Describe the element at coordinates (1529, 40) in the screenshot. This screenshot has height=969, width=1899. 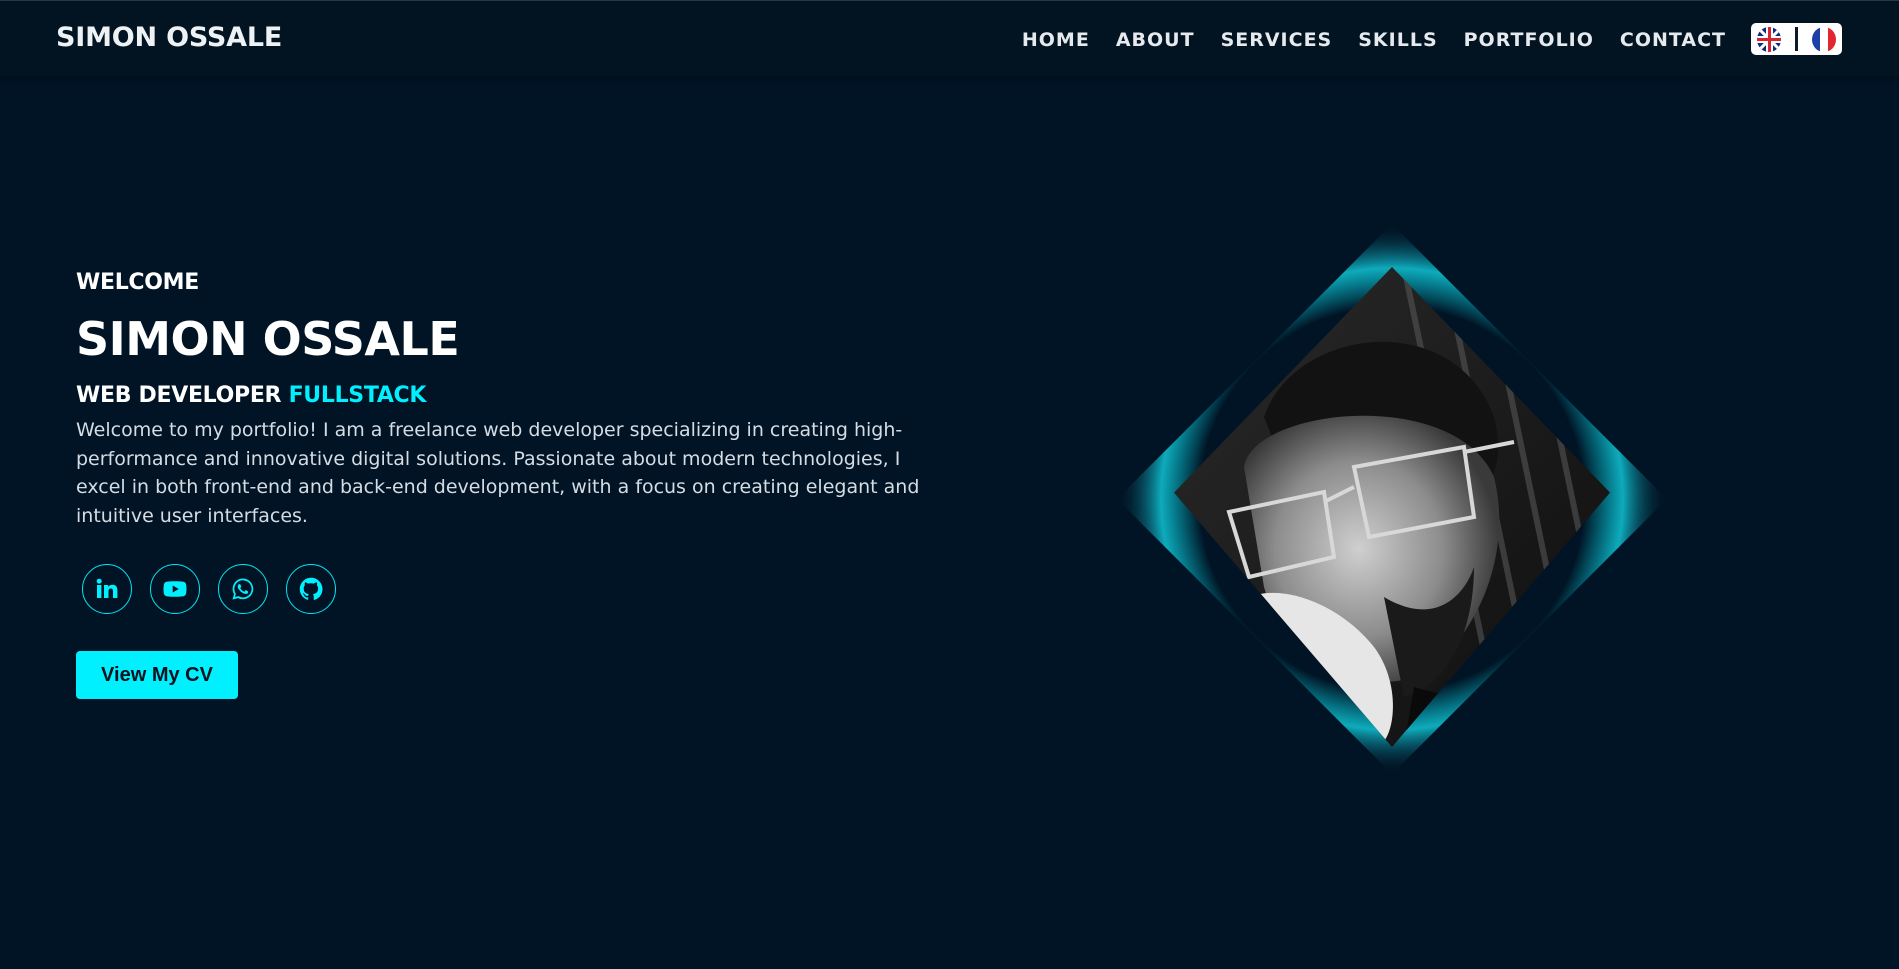
I see `nav-portfolio: PORTFOLIO` at that location.